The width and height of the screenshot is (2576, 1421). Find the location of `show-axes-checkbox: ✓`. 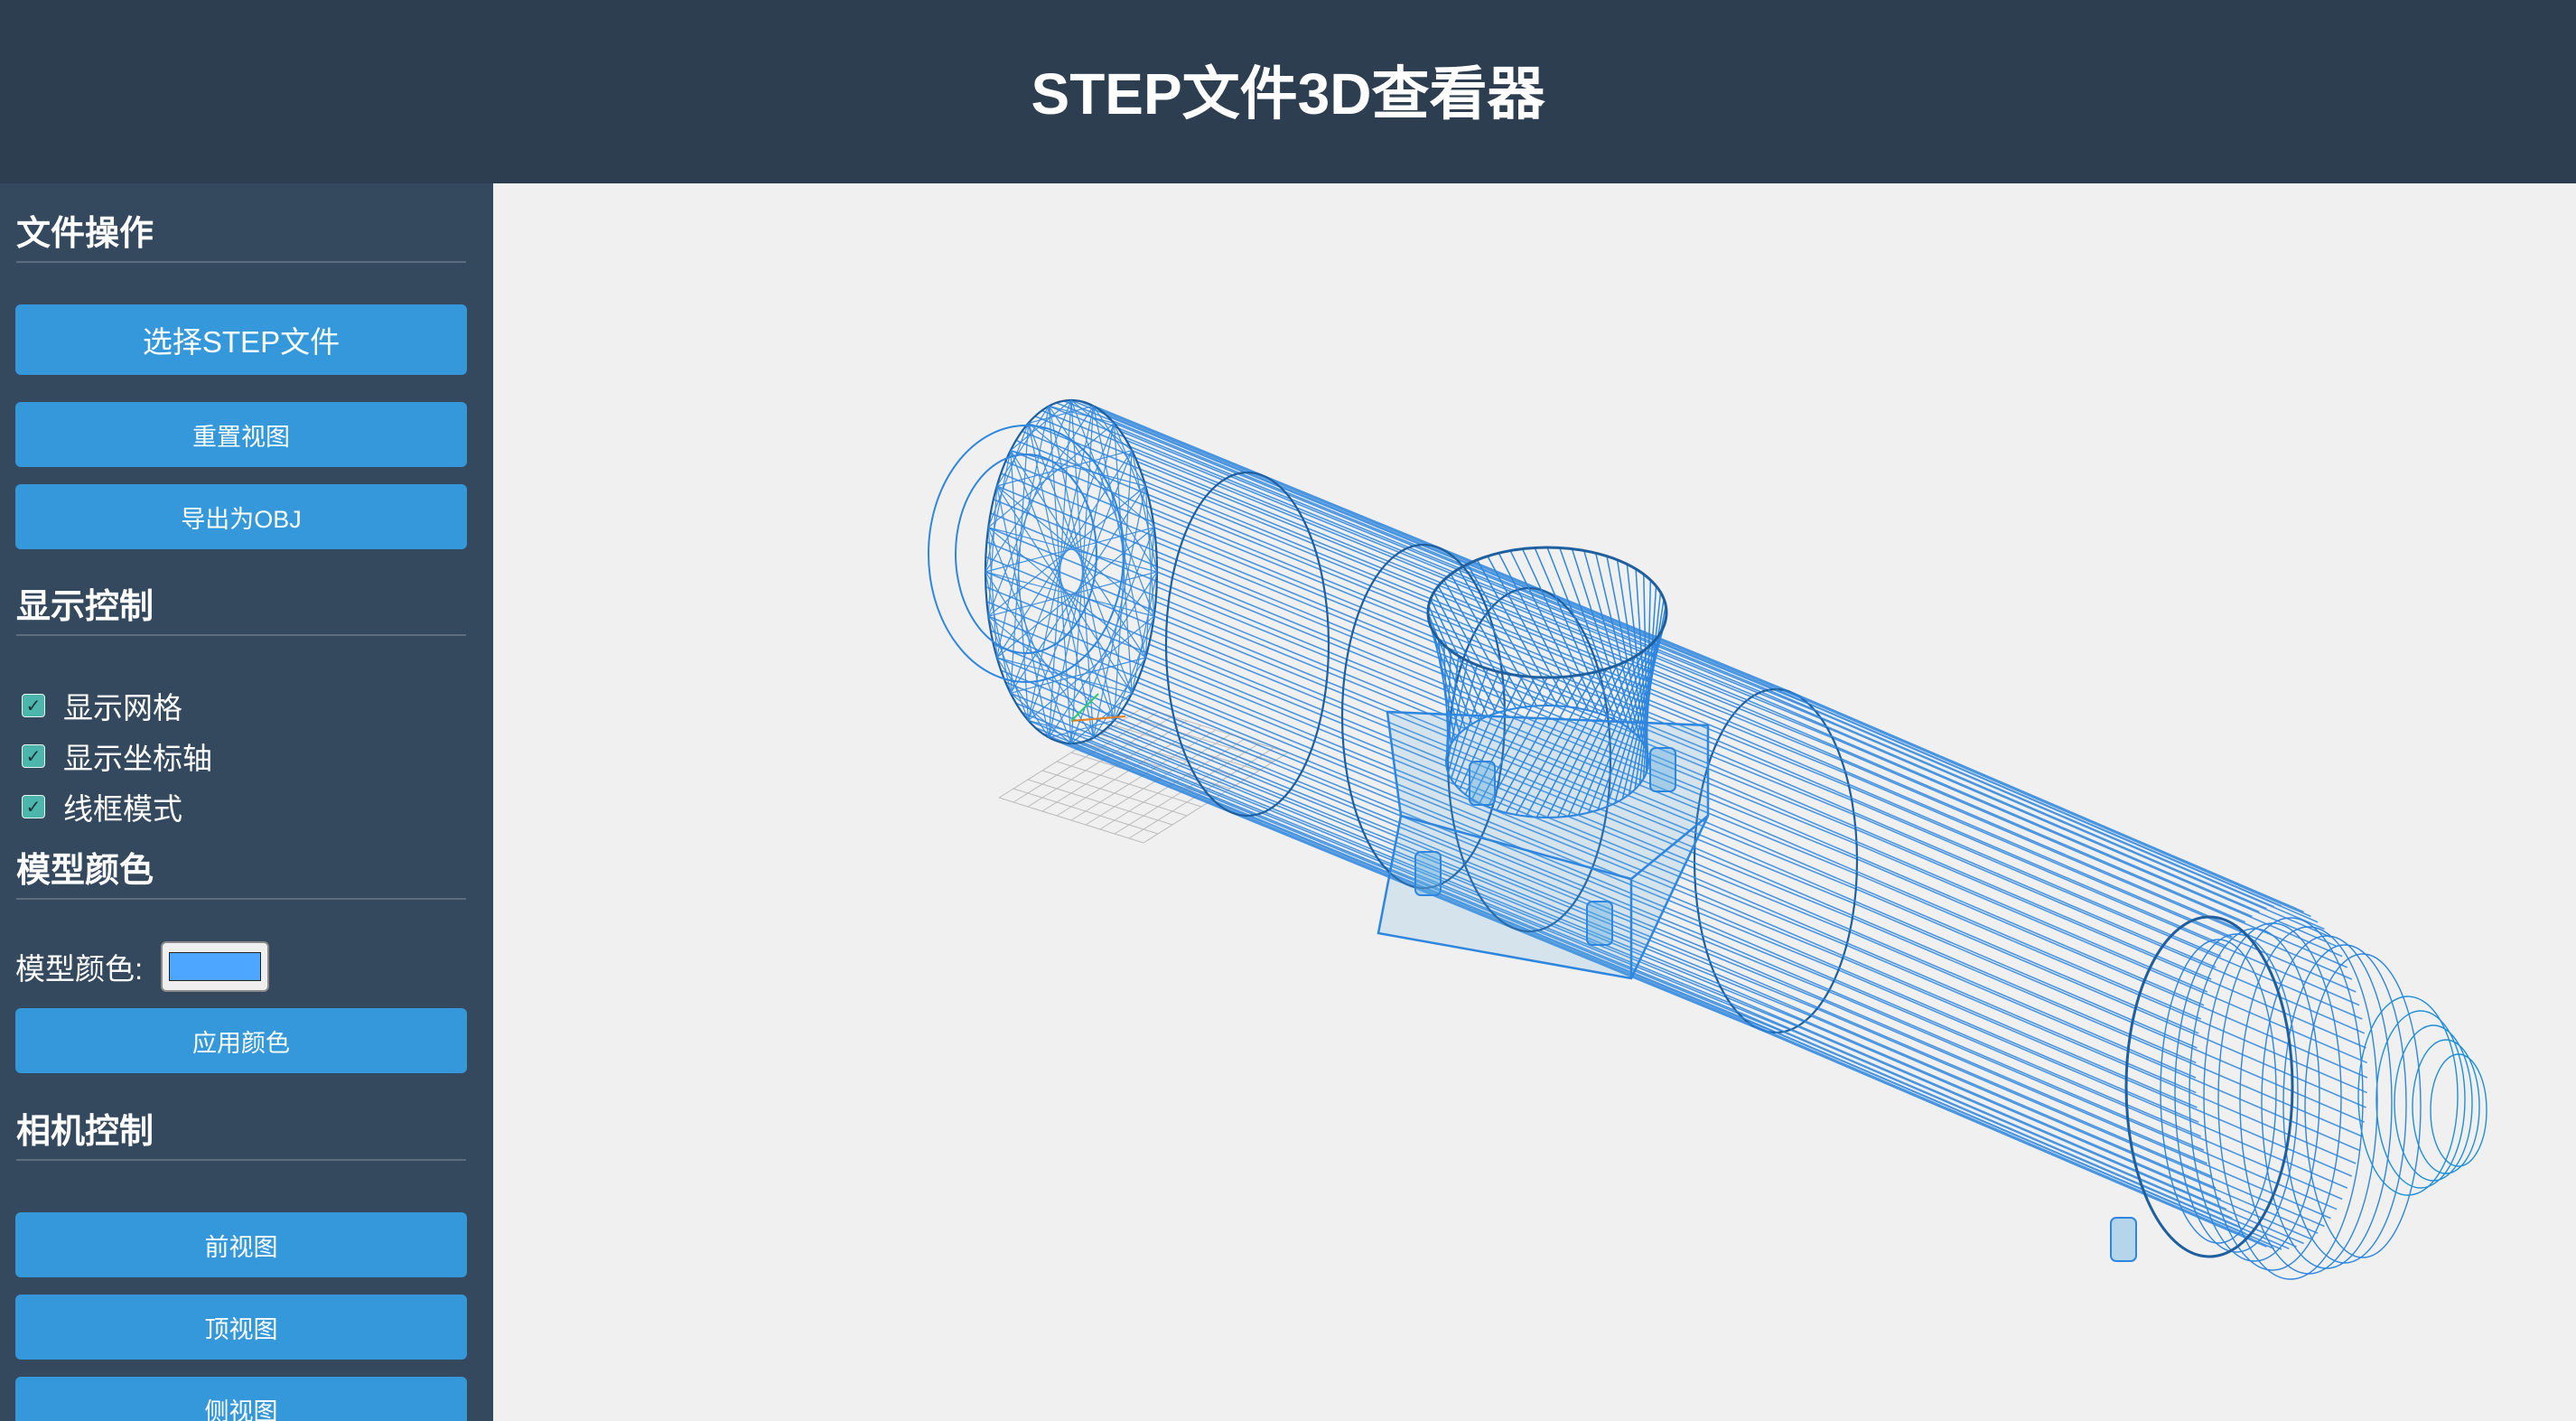

show-axes-checkbox: ✓ is located at coordinates (33, 756).